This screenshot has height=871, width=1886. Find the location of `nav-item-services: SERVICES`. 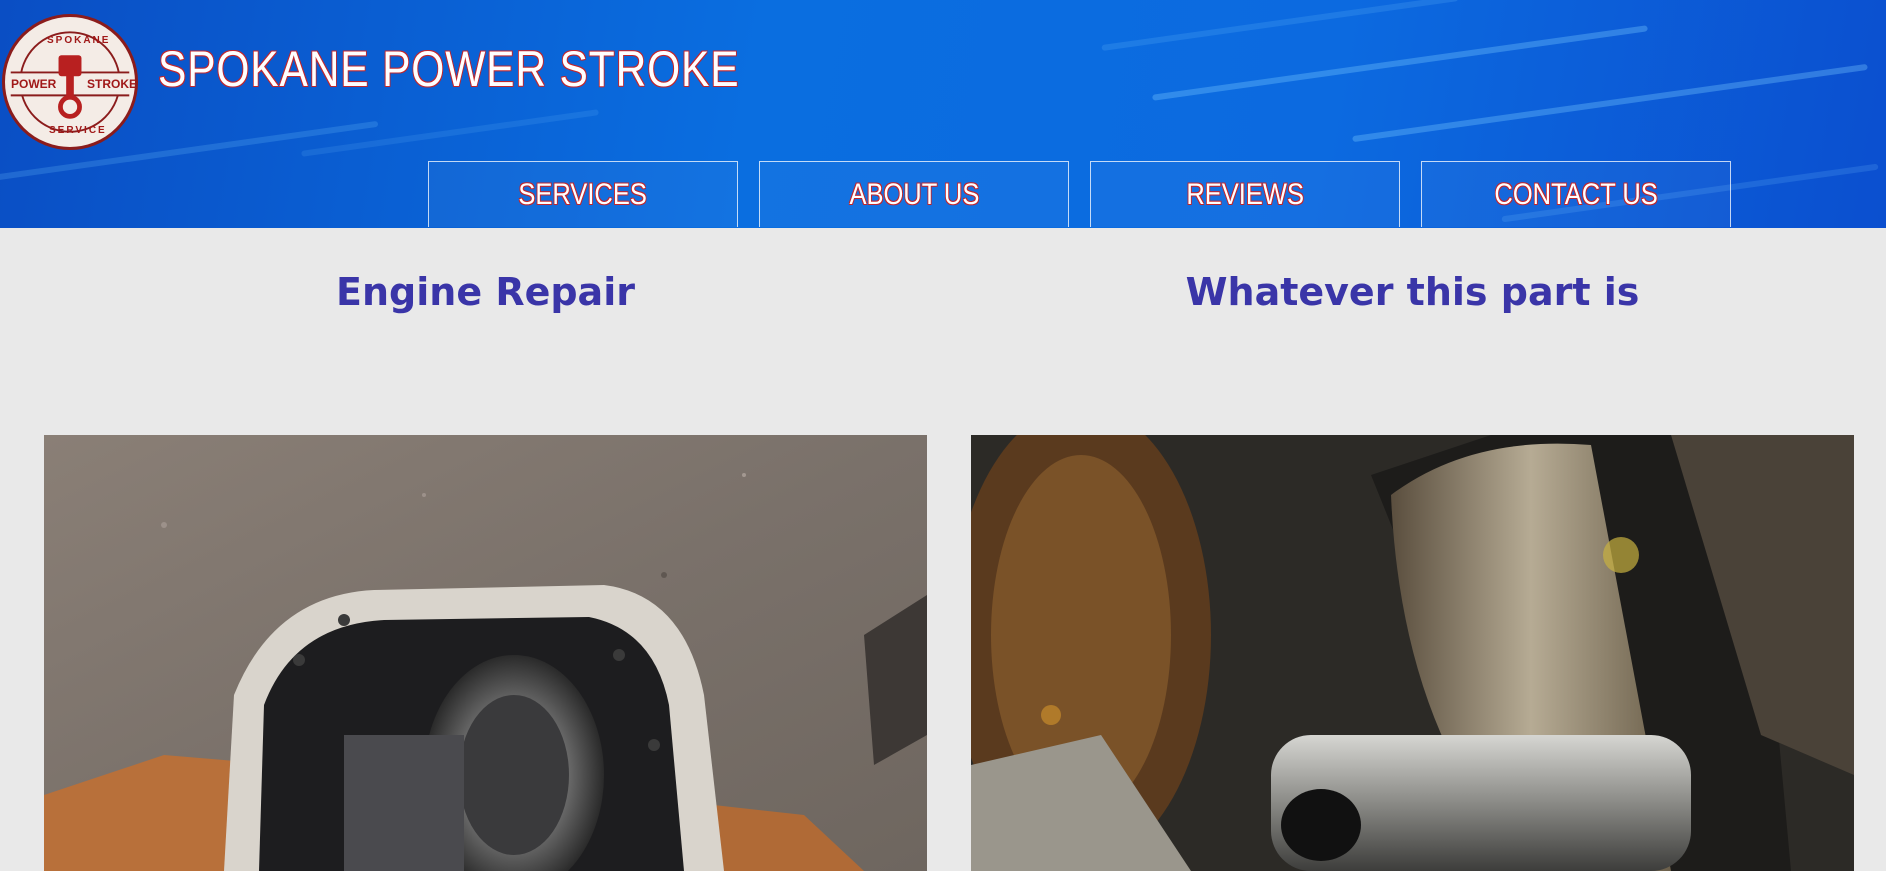

nav-item-services: SERVICES is located at coordinates (583, 194).